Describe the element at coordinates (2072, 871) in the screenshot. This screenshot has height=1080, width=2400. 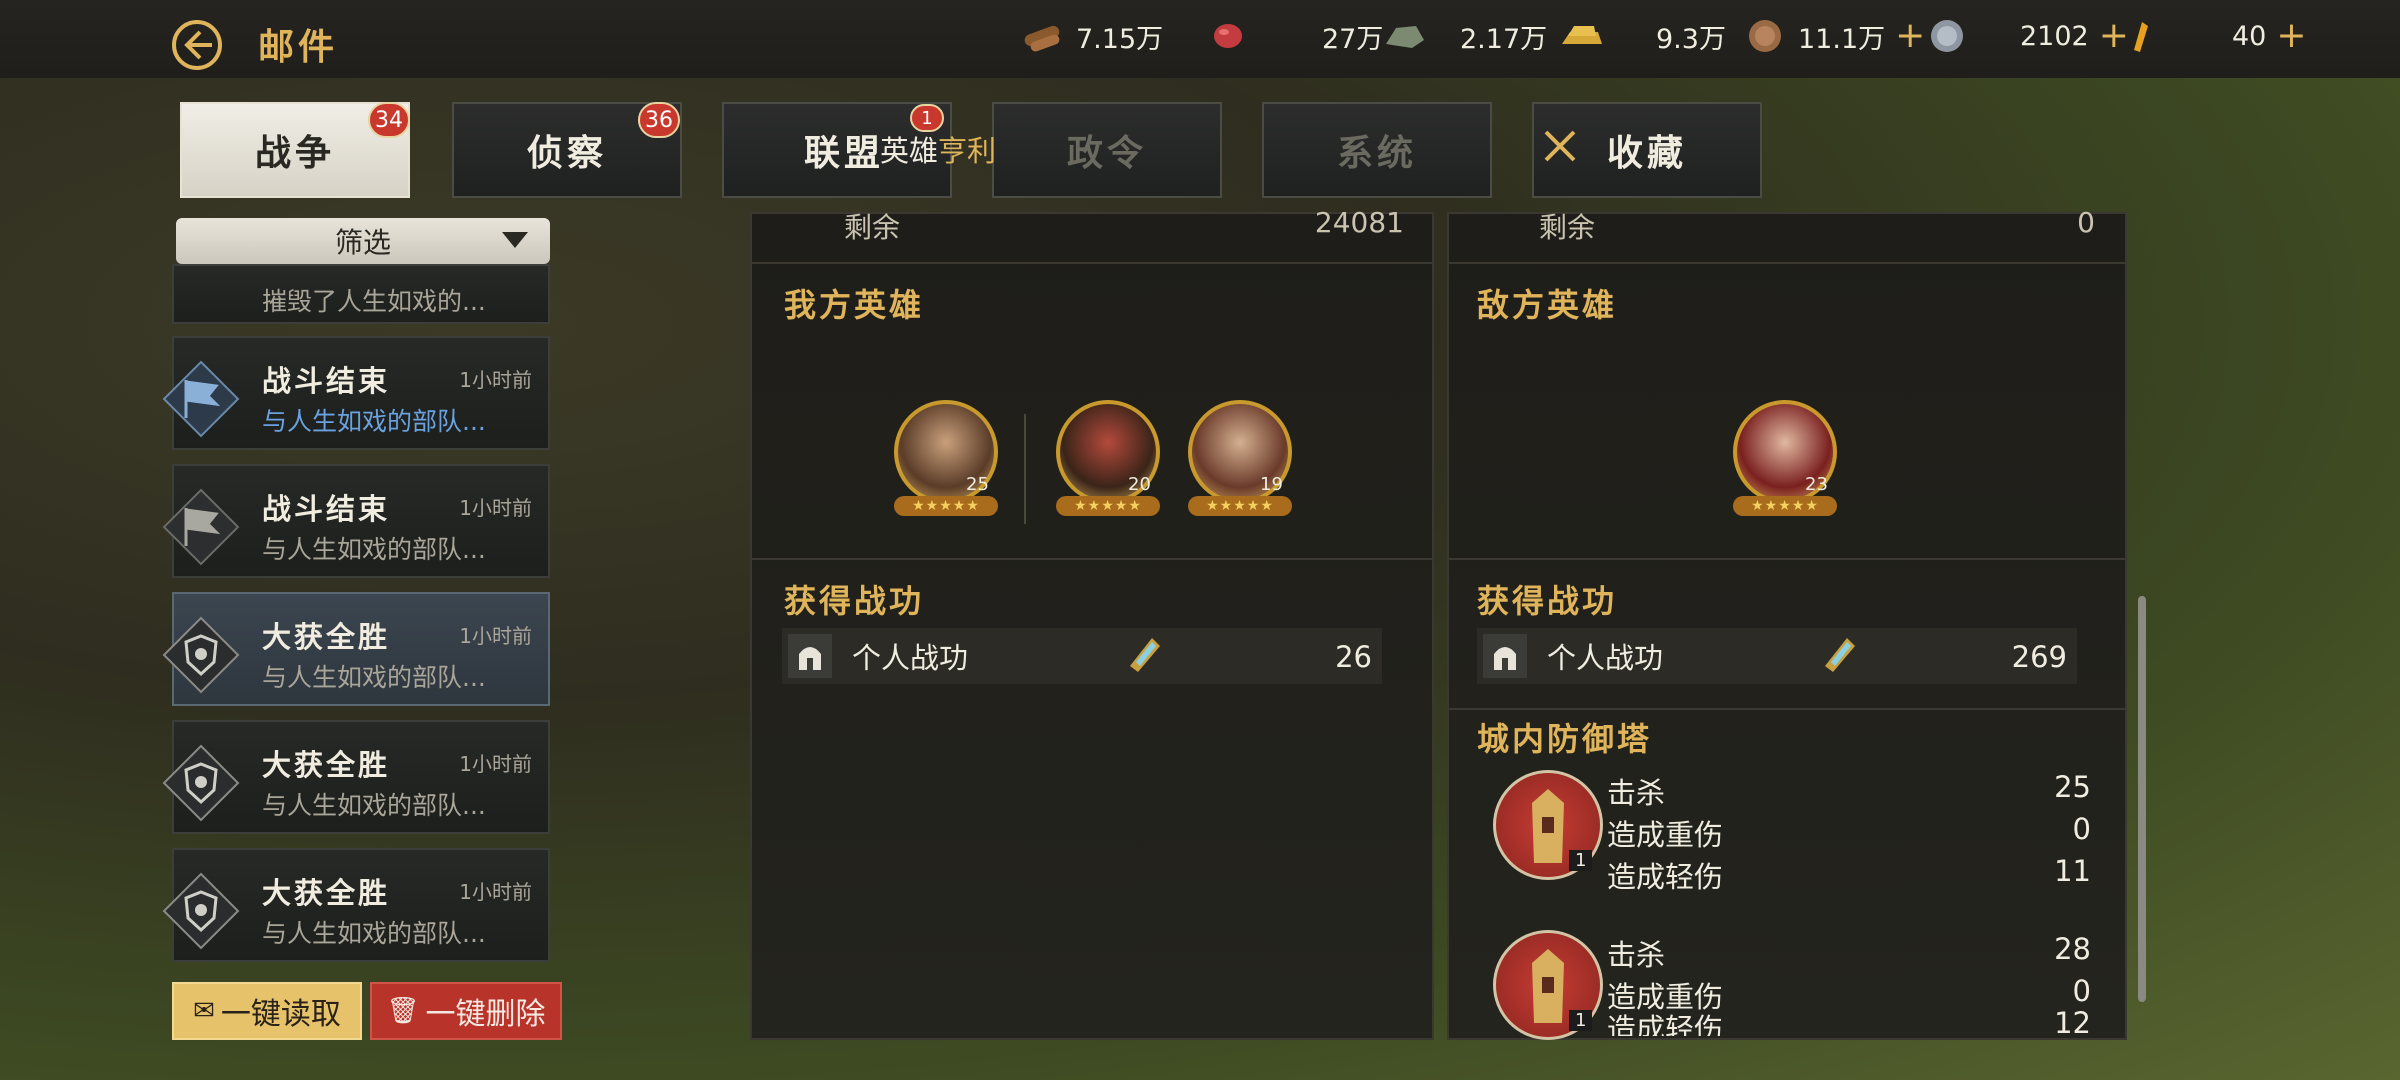
I see `stat-light-wound-value: 11` at that location.